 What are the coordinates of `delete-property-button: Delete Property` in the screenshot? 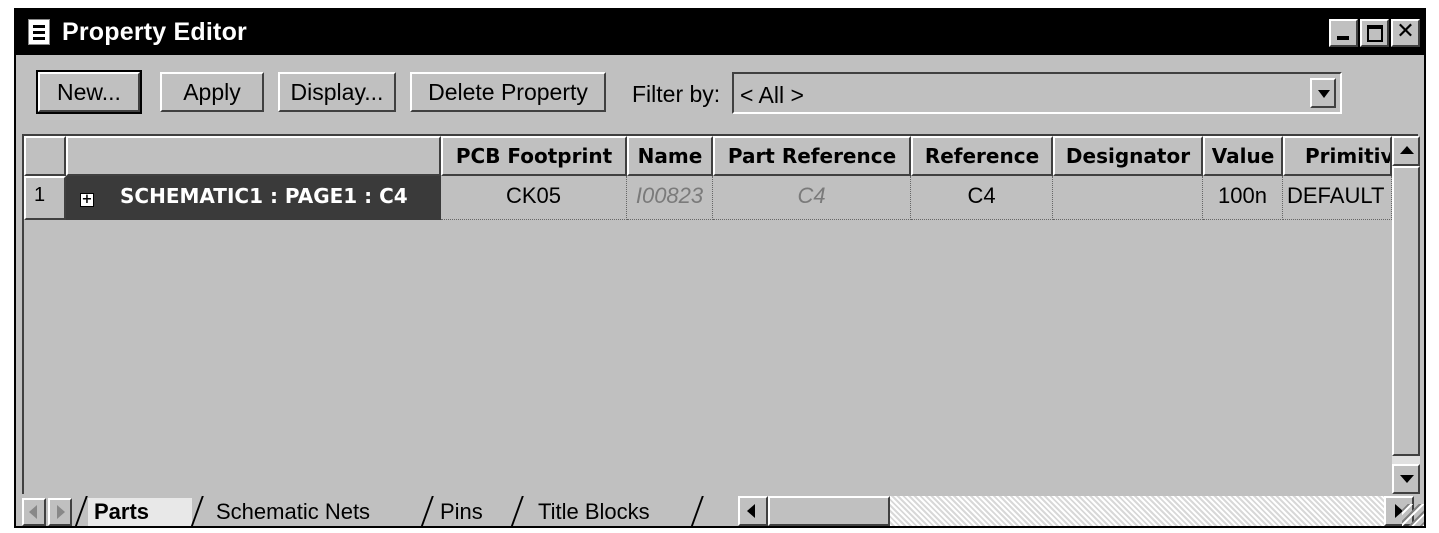 It's located at (508, 92).